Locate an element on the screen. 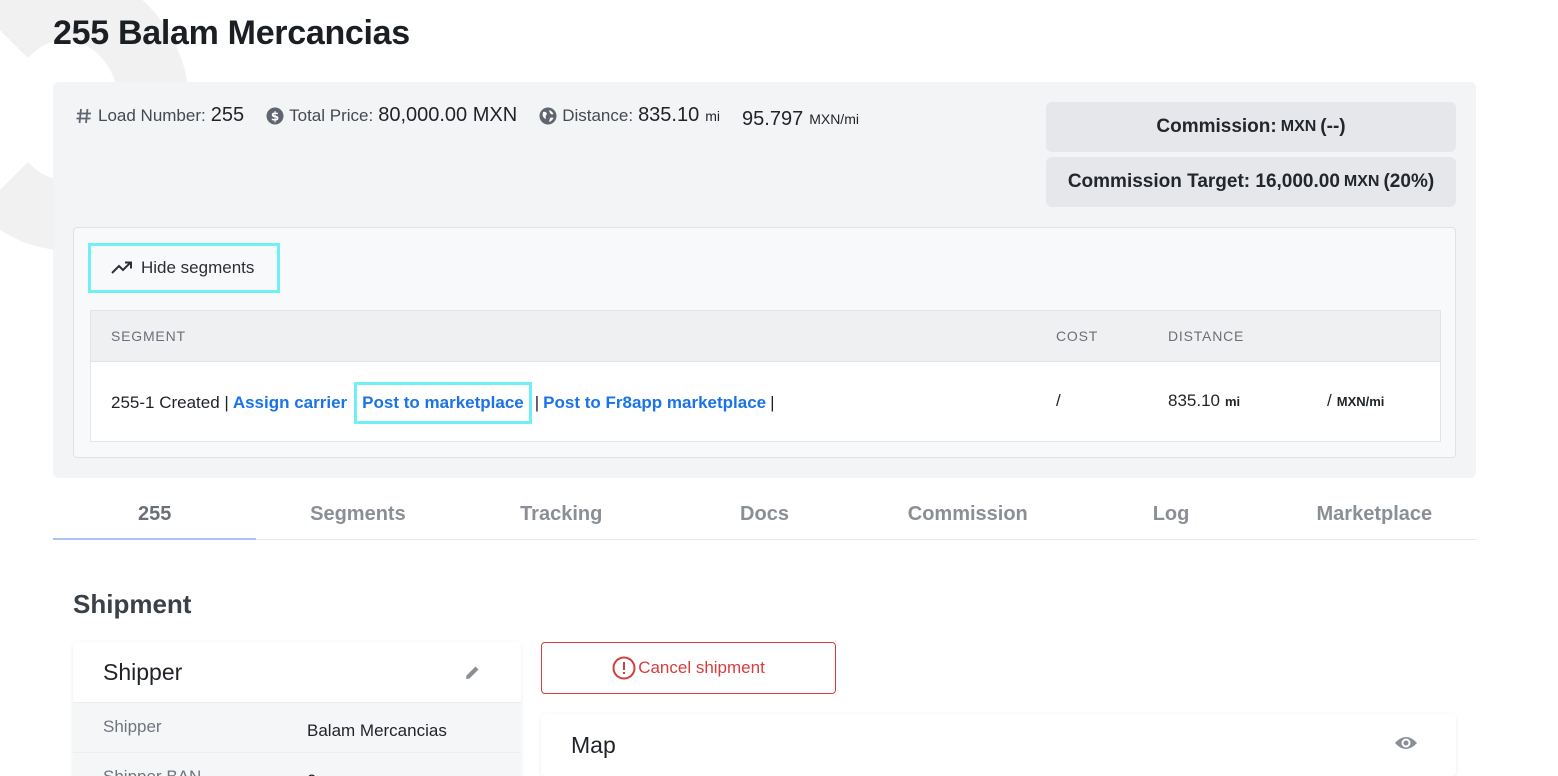 The height and width of the screenshot is (776, 1558). post-to-marketplace-link: Post to marketplace is located at coordinates (443, 403).